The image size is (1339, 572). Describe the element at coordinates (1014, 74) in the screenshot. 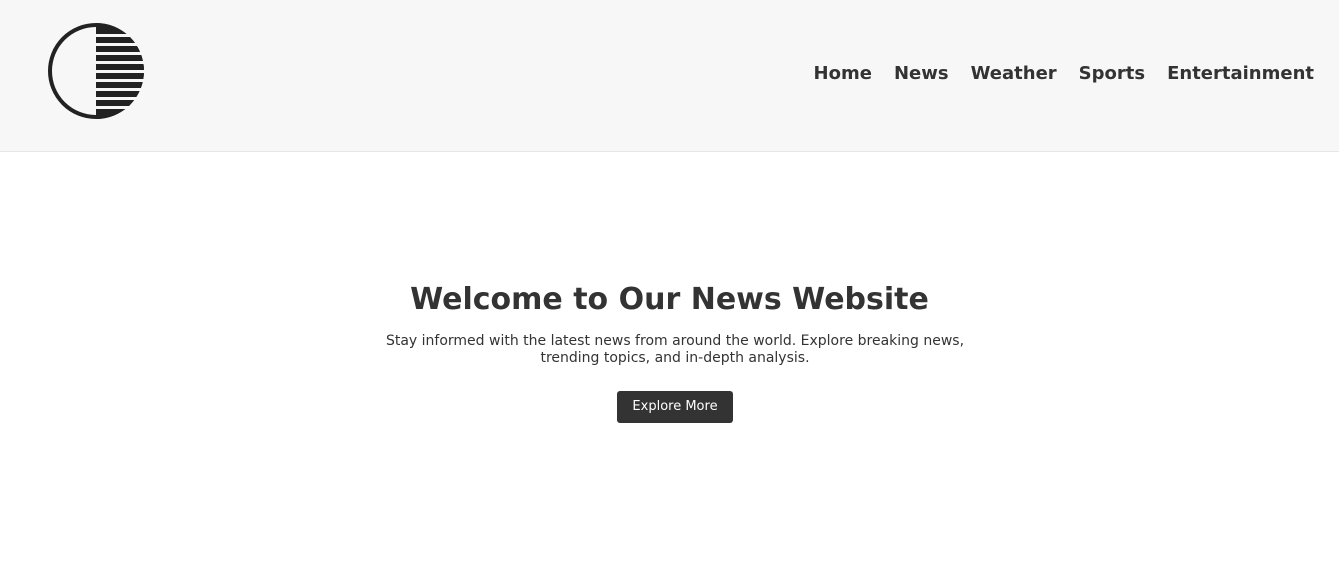

I see `nav-link-weather: Weather` at that location.